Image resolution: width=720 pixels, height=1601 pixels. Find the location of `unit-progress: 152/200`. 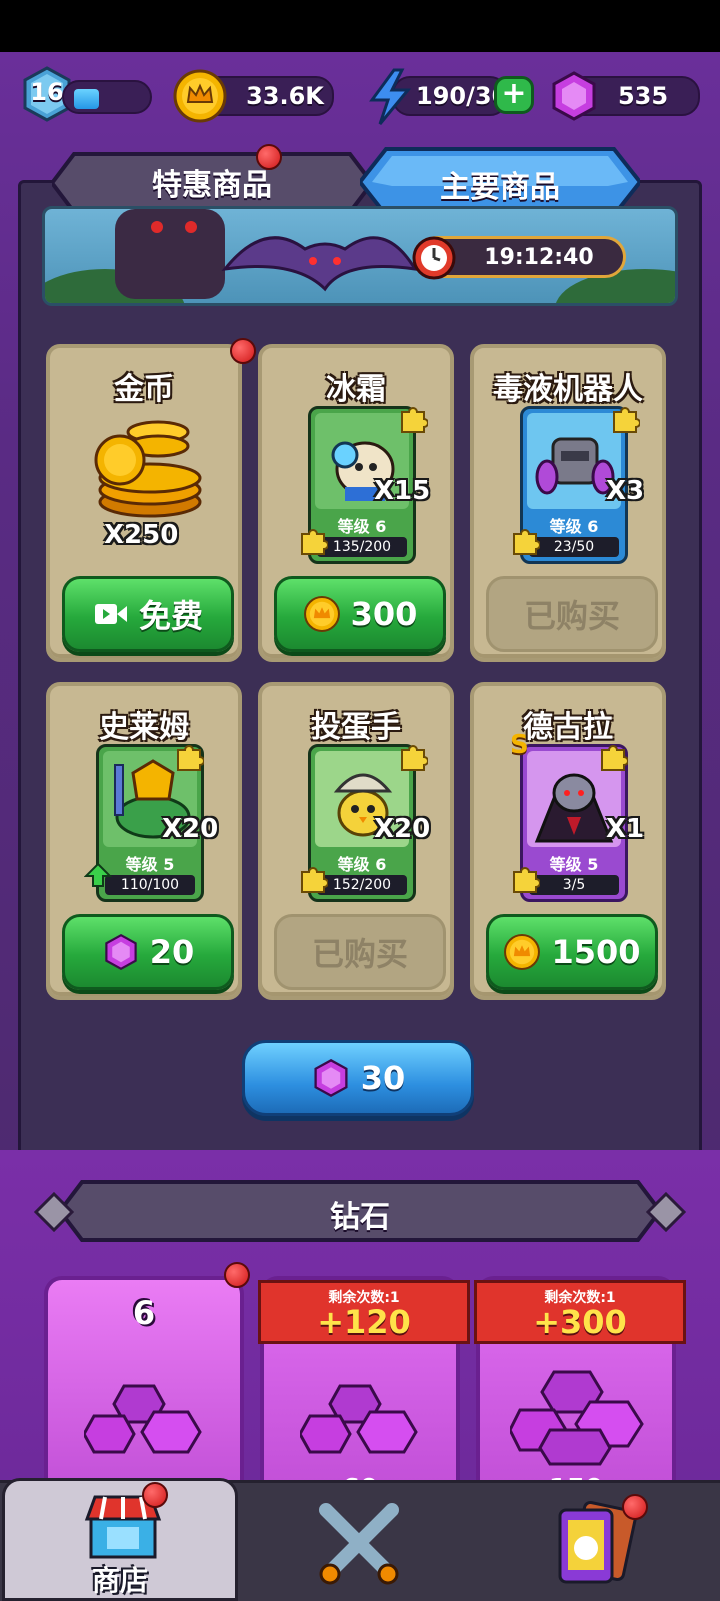

unit-progress: 152/200 is located at coordinates (362, 885).